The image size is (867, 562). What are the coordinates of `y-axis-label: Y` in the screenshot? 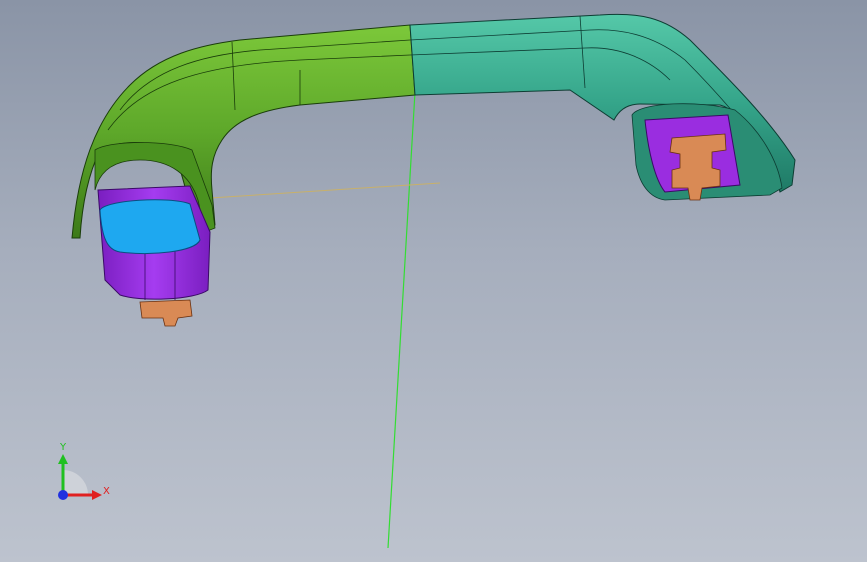 It's located at (63, 447).